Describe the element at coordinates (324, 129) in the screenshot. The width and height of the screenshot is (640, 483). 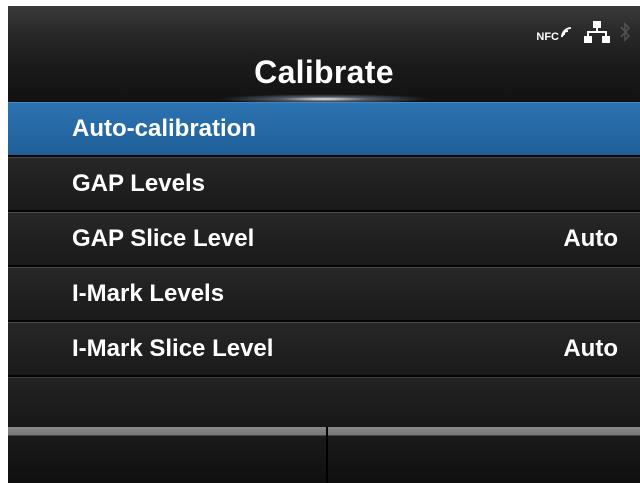
I see `menu-item-auto-calibration: Auto-calibration` at that location.